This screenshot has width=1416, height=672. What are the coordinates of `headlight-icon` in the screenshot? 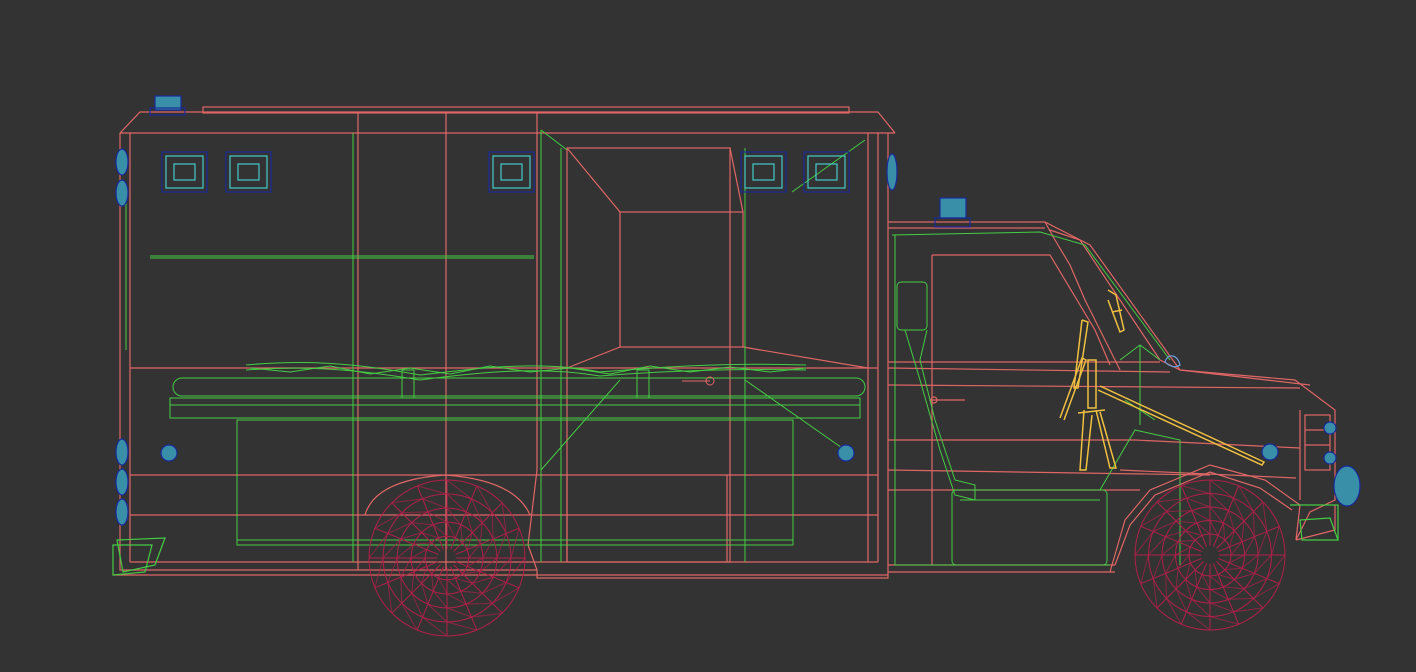 It's located at (1332, 460).